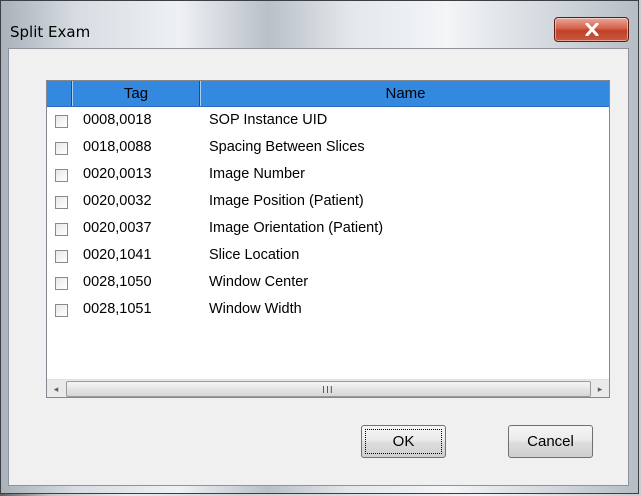 This screenshot has height=496, width=641. Describe the element at coordinates (117, 201) in the screenshot. I see `row-tag: 0020,0032` at that location.